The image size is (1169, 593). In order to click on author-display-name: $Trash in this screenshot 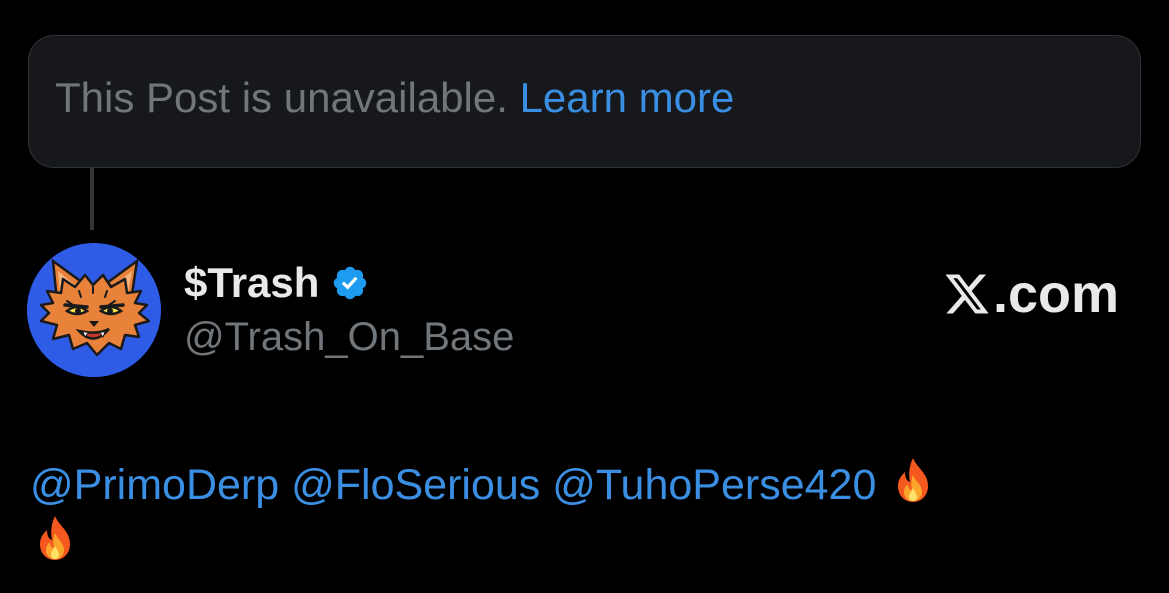, I will do `click(251, 283)`.